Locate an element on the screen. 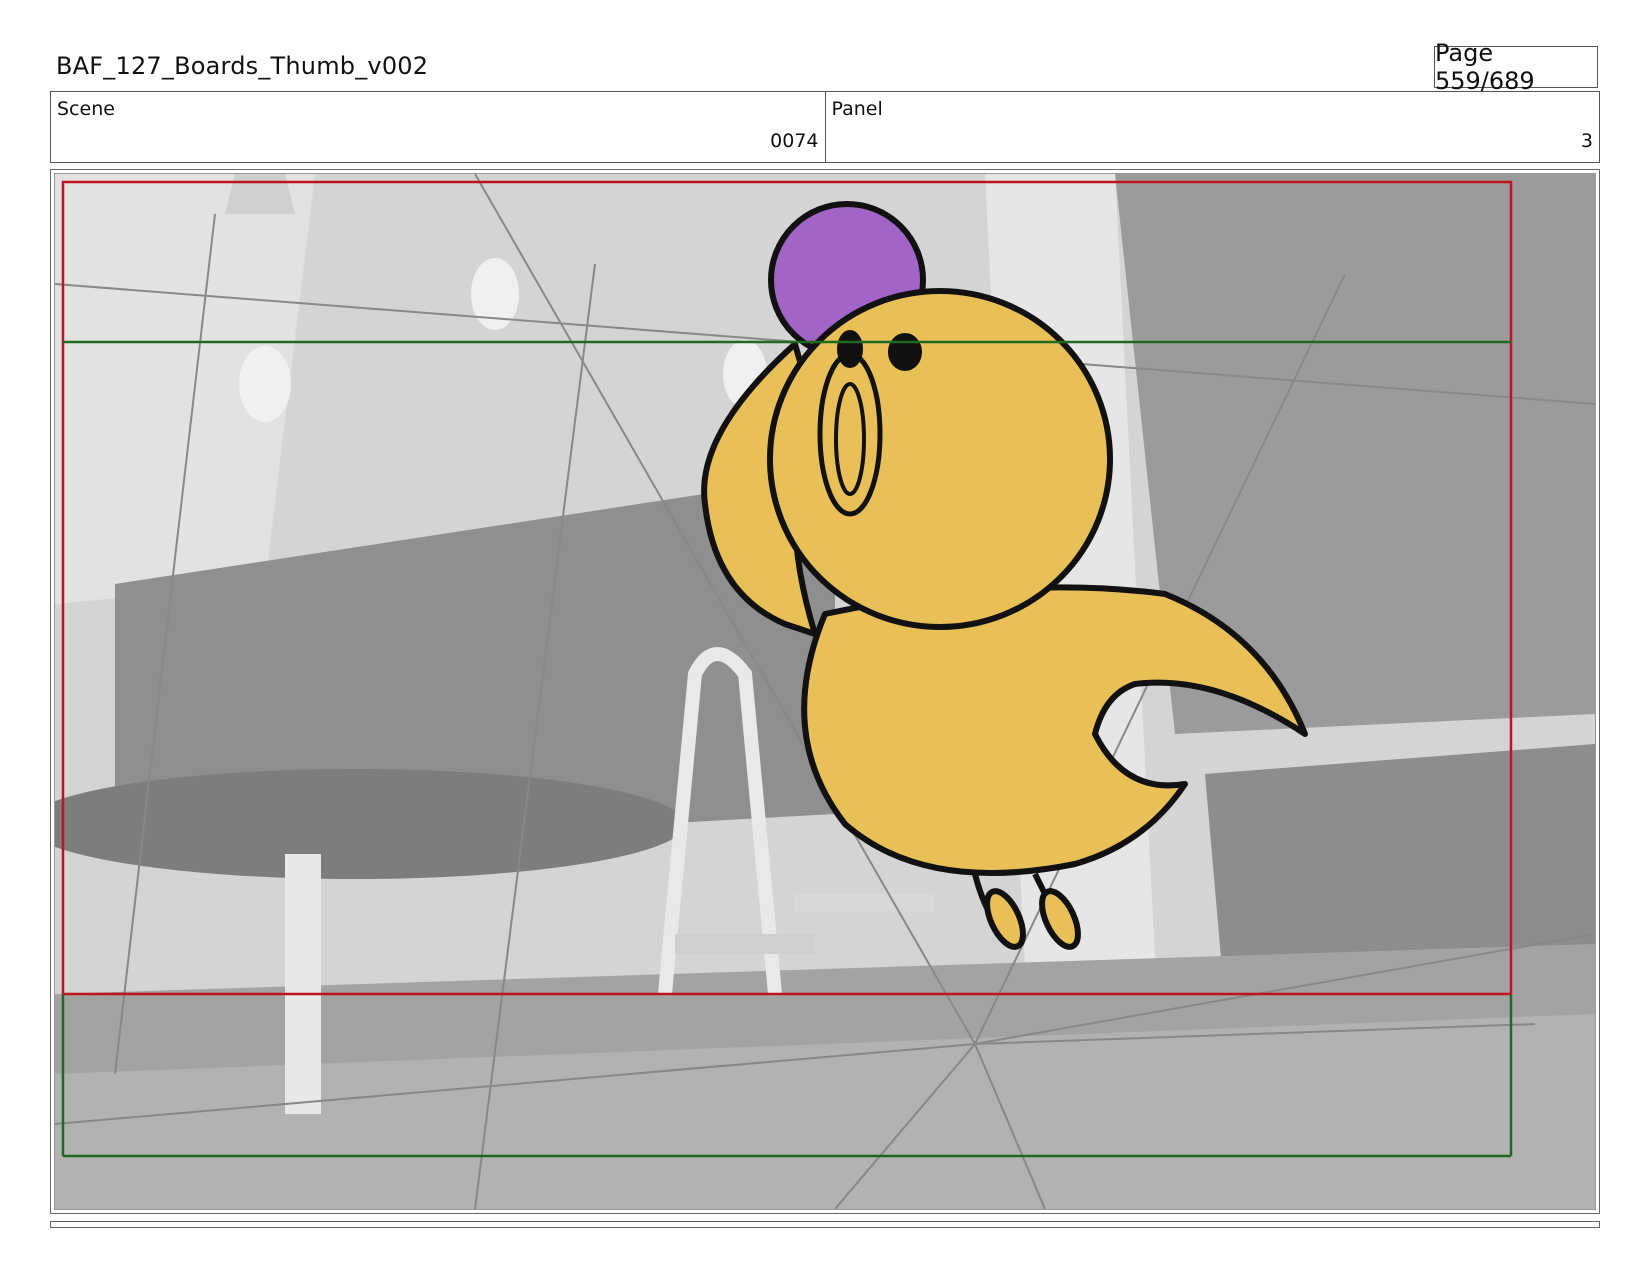 The width and height of the screenshot is (1650, 1275). panel-number: 3 is located at coordinates (1586, 141).